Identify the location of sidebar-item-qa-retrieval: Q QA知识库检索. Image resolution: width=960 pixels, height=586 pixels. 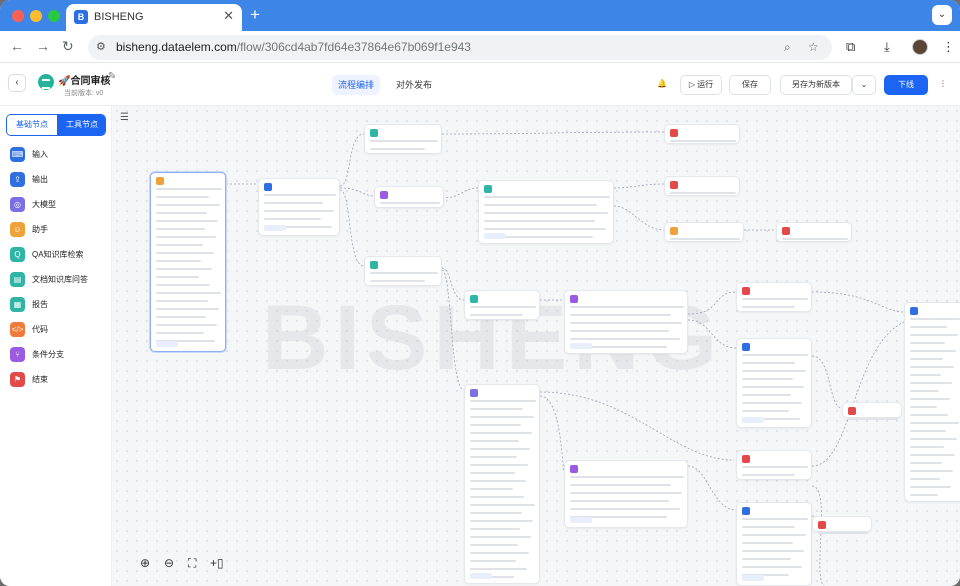
(58, 255).